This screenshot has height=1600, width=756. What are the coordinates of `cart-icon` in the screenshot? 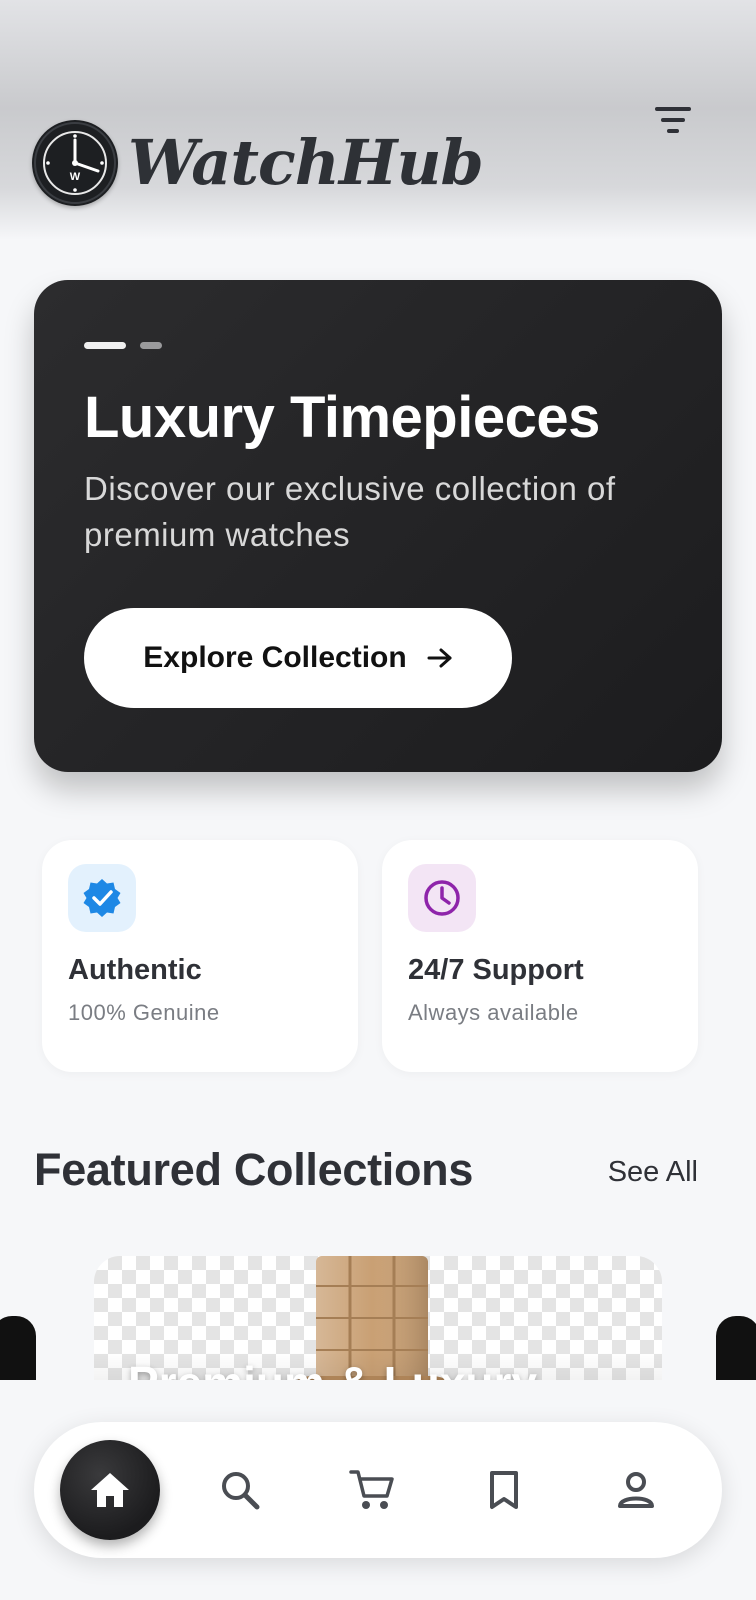 It's located at (371, 1489).